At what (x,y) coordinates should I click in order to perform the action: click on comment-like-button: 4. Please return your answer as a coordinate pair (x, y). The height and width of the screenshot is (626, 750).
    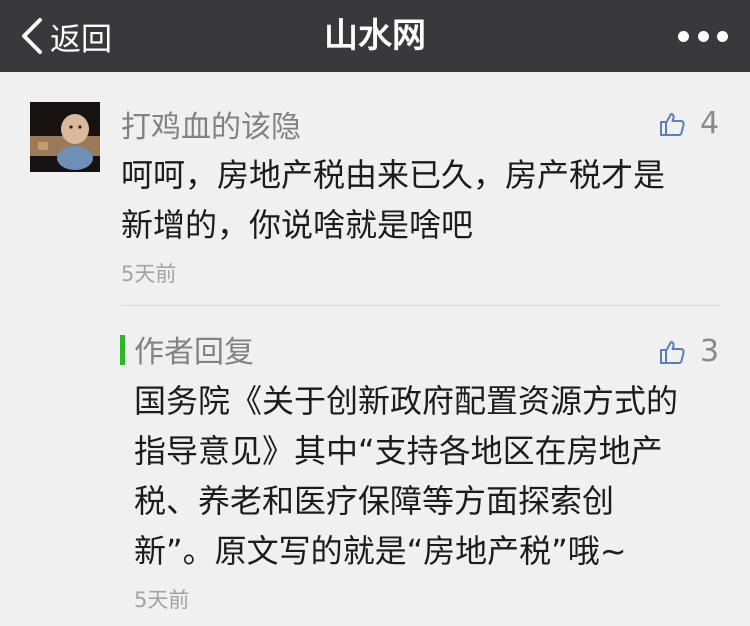
    Looking at the image, I should click on (688, 123).